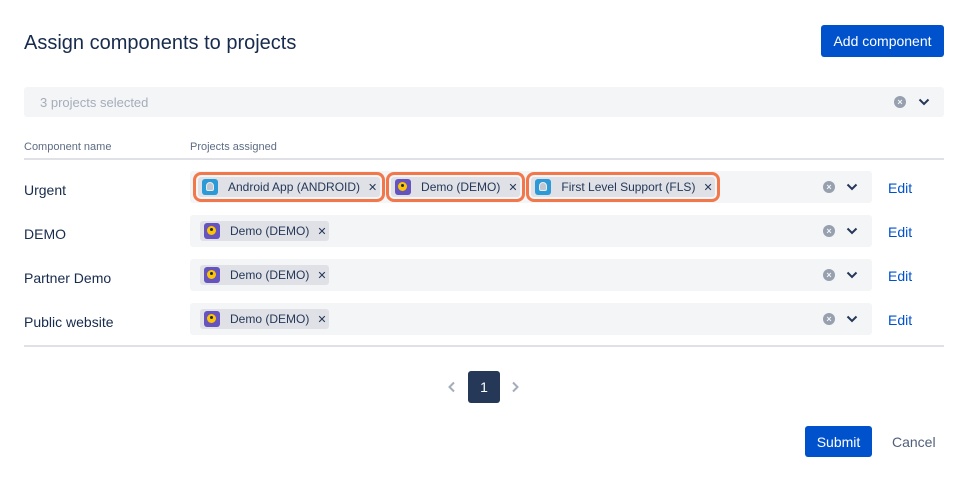 This screenshot has width=968, height=481. Describe the element at coordinates (628, 187) in the screenshot. I see `project-tag-label: First Level Support (FLS)` at that location.